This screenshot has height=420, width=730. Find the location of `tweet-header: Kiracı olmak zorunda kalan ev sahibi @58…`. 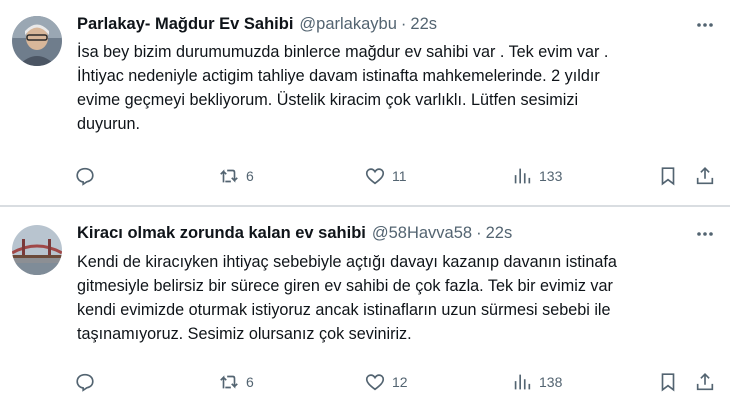

tweet-header: Kiracı olmak zorunda kalan ev sahibi @58… is located at coordinates (294, 233).